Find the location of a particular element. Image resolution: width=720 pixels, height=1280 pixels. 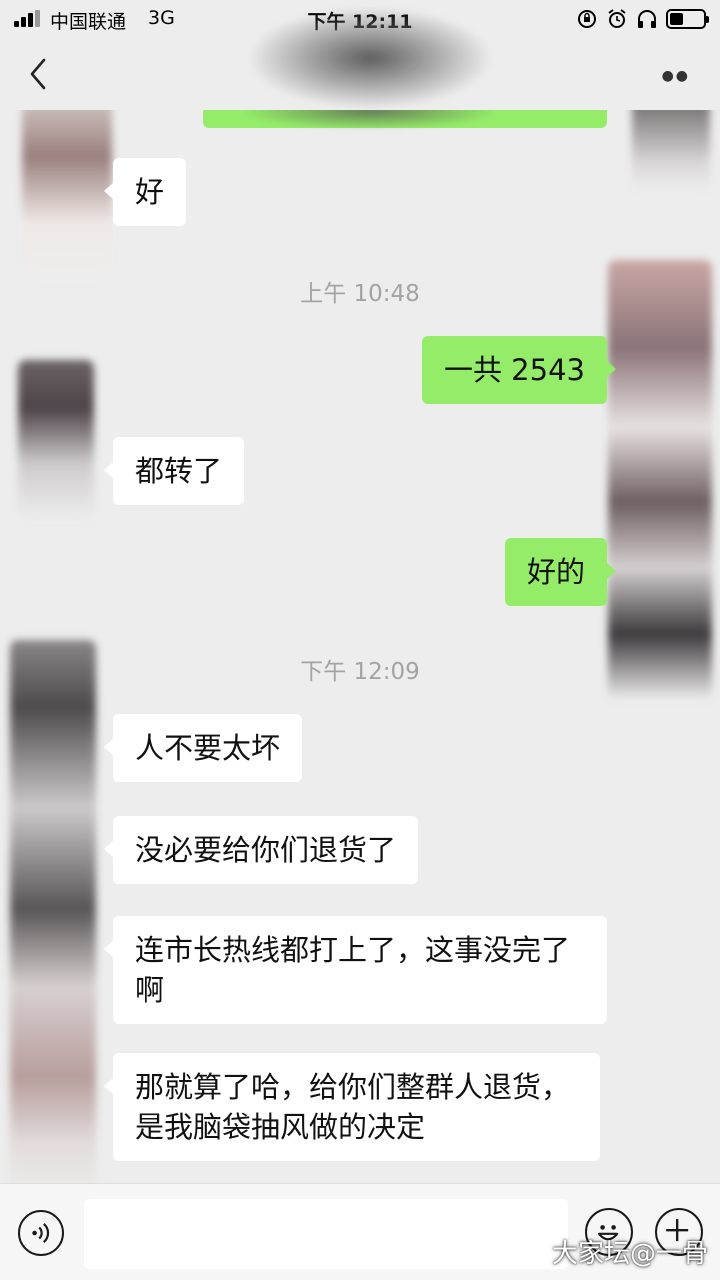

chat-header: ●● is located at coordinates (360, 59).